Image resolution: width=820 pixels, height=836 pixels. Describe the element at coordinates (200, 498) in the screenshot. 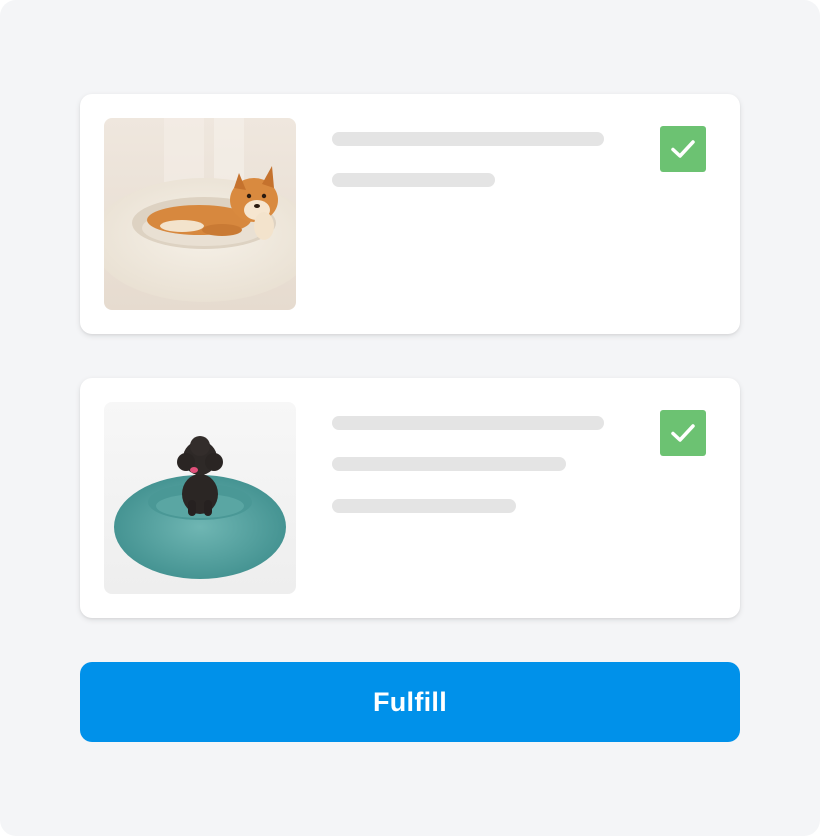

I see `product-image-poodle-bed` at that location.